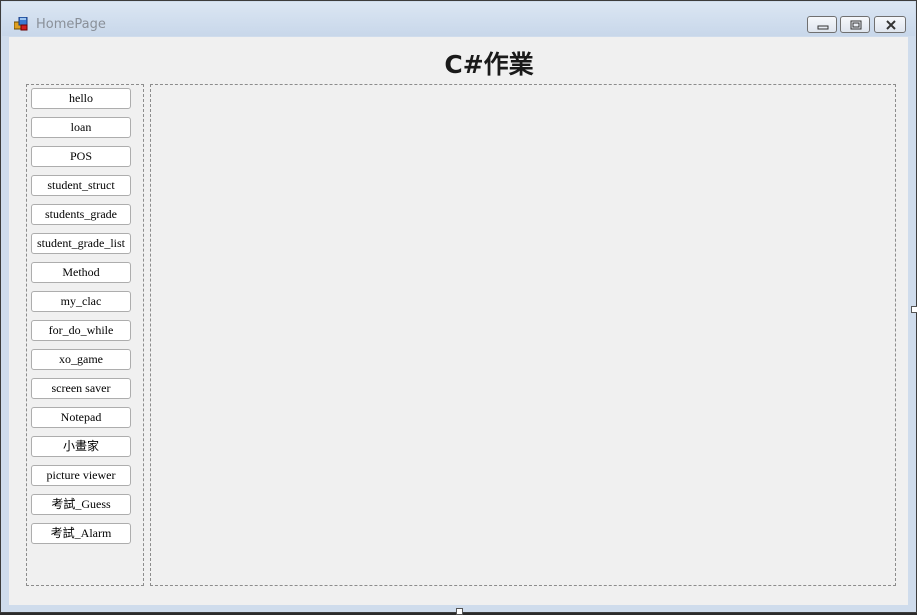  I want to click on hello-button: hello, so click(81, 98).